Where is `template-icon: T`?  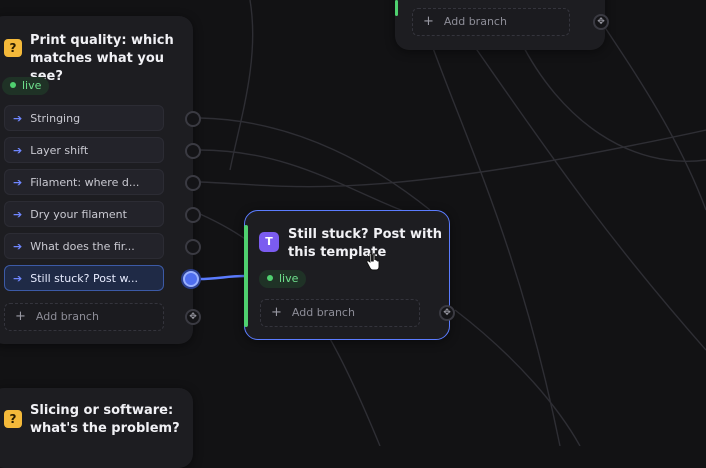
template-icon: T is located at coordinates (269, 242).